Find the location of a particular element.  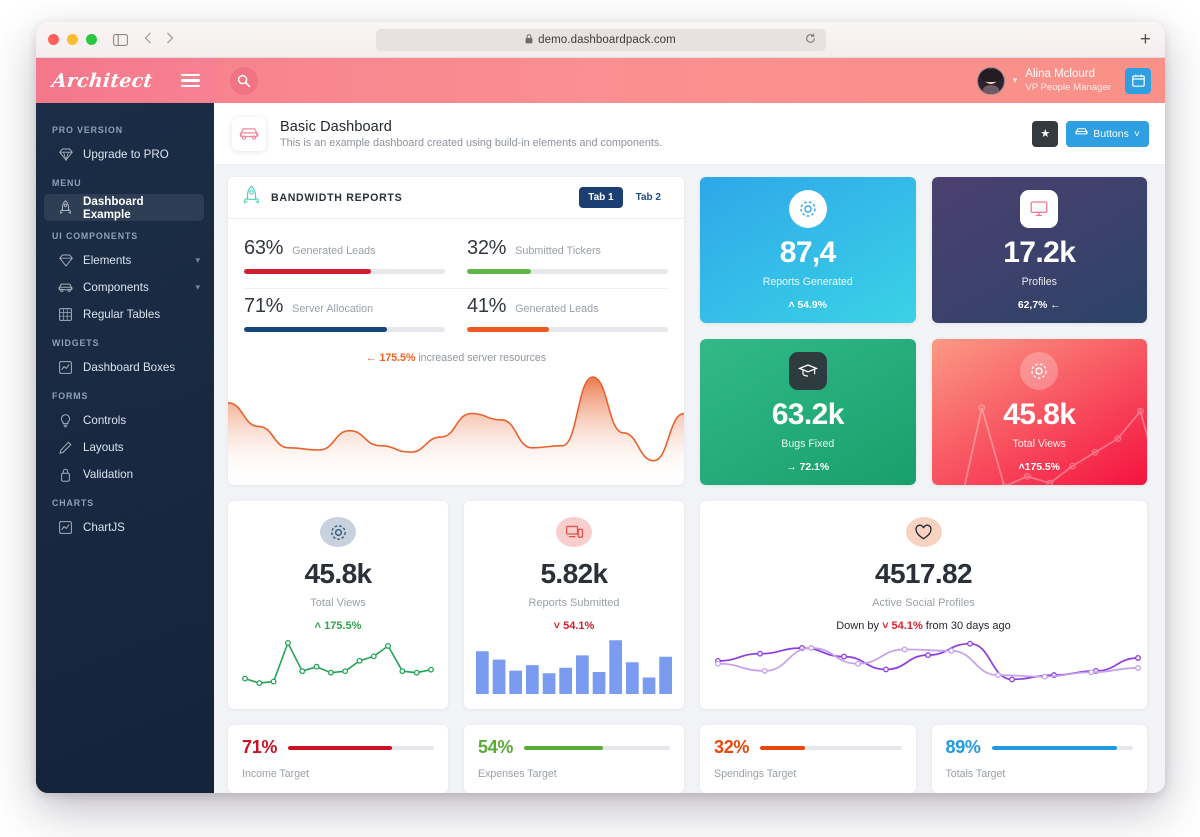

sidebar-item-upgrade-to-pro: Upgrade to PRO is located at coordinates (125, 154).